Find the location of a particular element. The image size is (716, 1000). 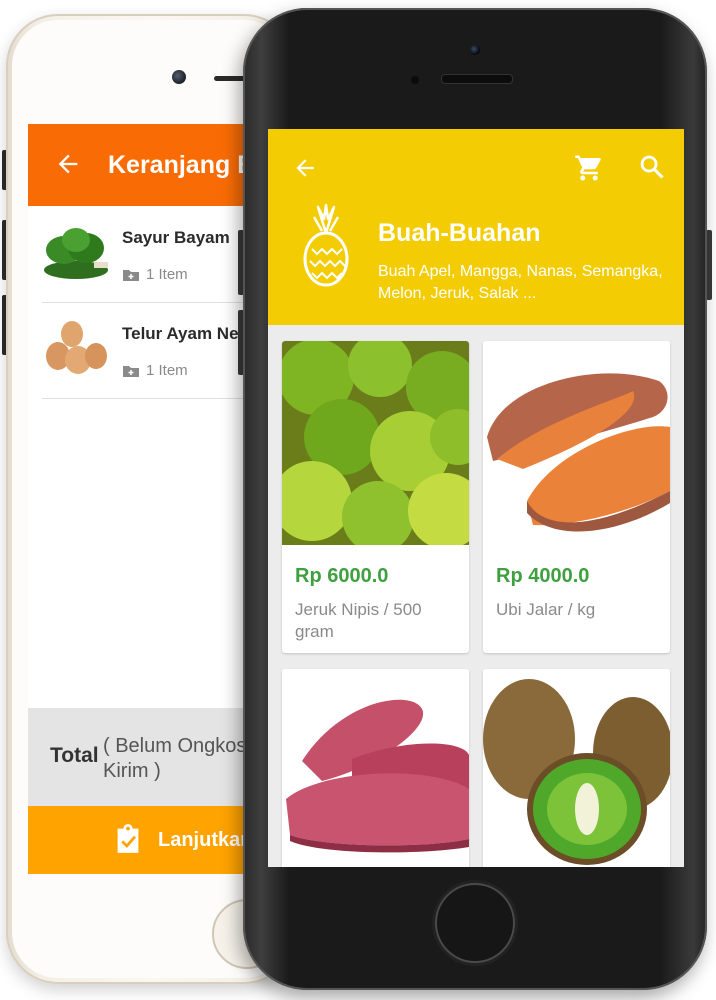

product-price: Rp 6000.0 is located at coordinates (342, 576).